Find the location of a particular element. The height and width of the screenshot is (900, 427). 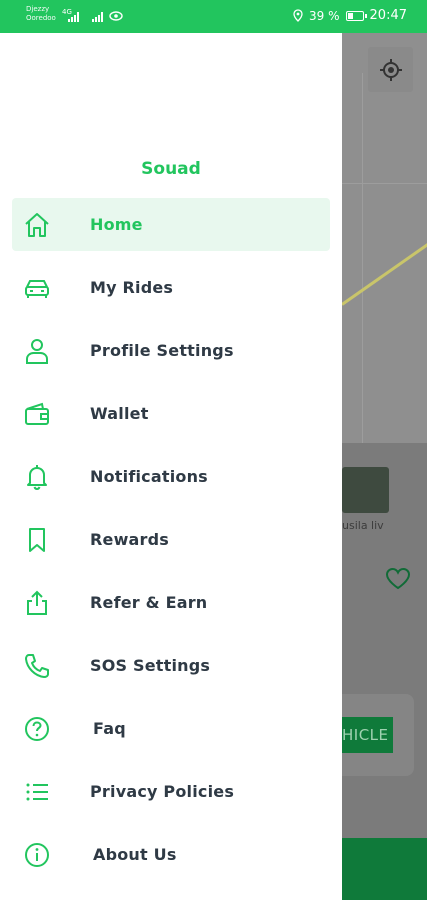

info-icon is located at coordinates (37, 855).